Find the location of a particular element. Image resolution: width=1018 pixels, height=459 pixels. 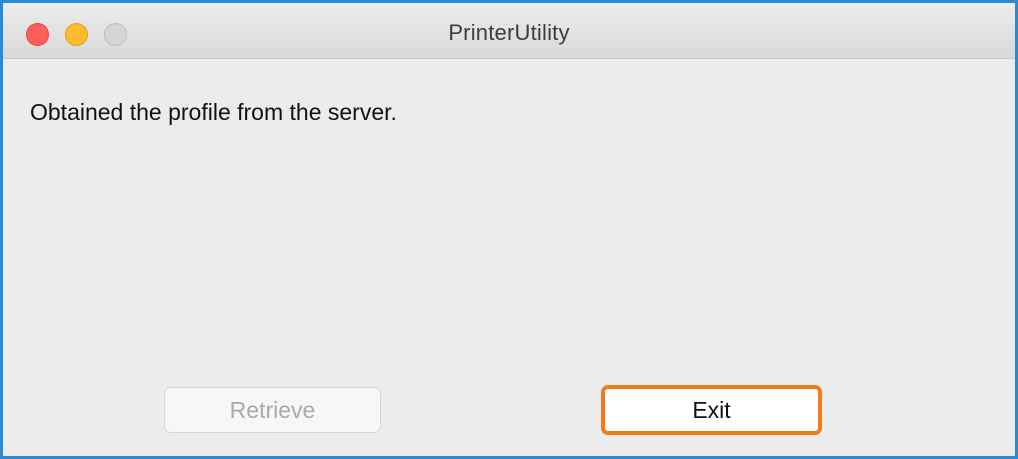

window-title: PrinterUtility is located at coordinates (509, 32).